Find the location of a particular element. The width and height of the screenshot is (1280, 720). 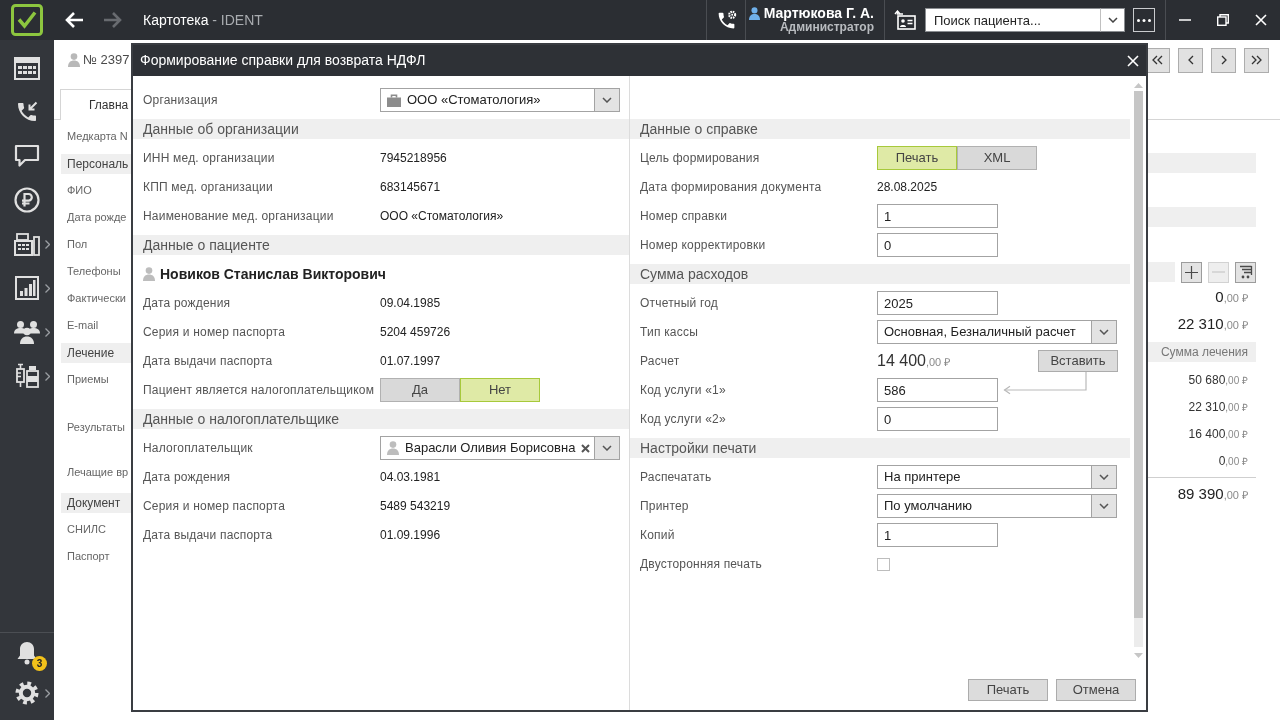

chevron-right-icon is located at coordinates (1223, 60).